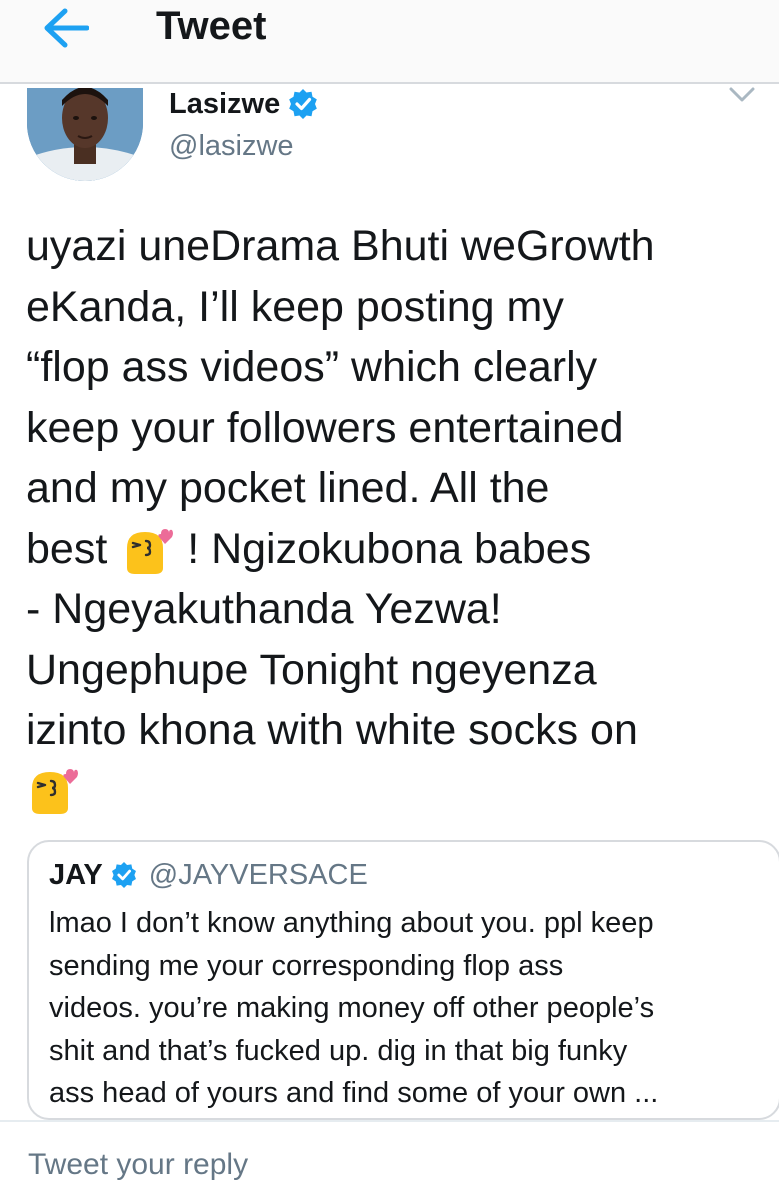  I want to click on author-name-row: Lasizwe, so click(243, 104).